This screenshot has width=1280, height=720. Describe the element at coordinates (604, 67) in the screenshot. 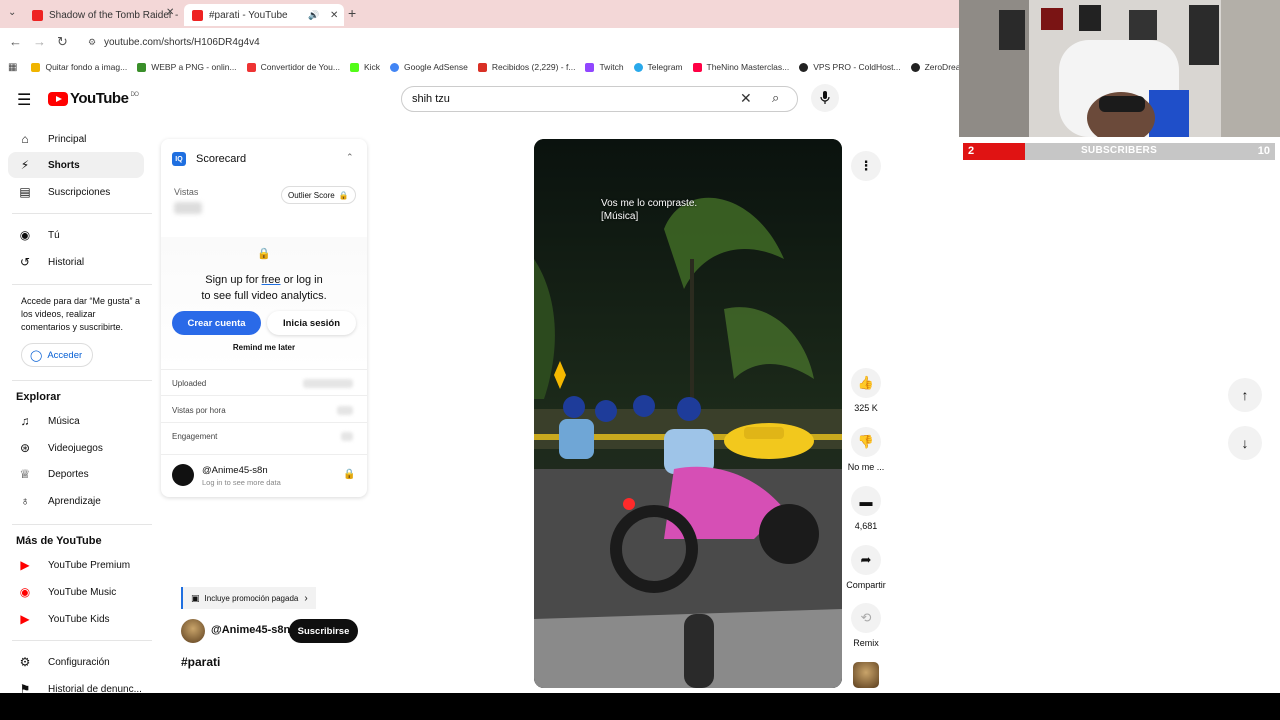

I see `bookmark-item: Twitch` at that location.